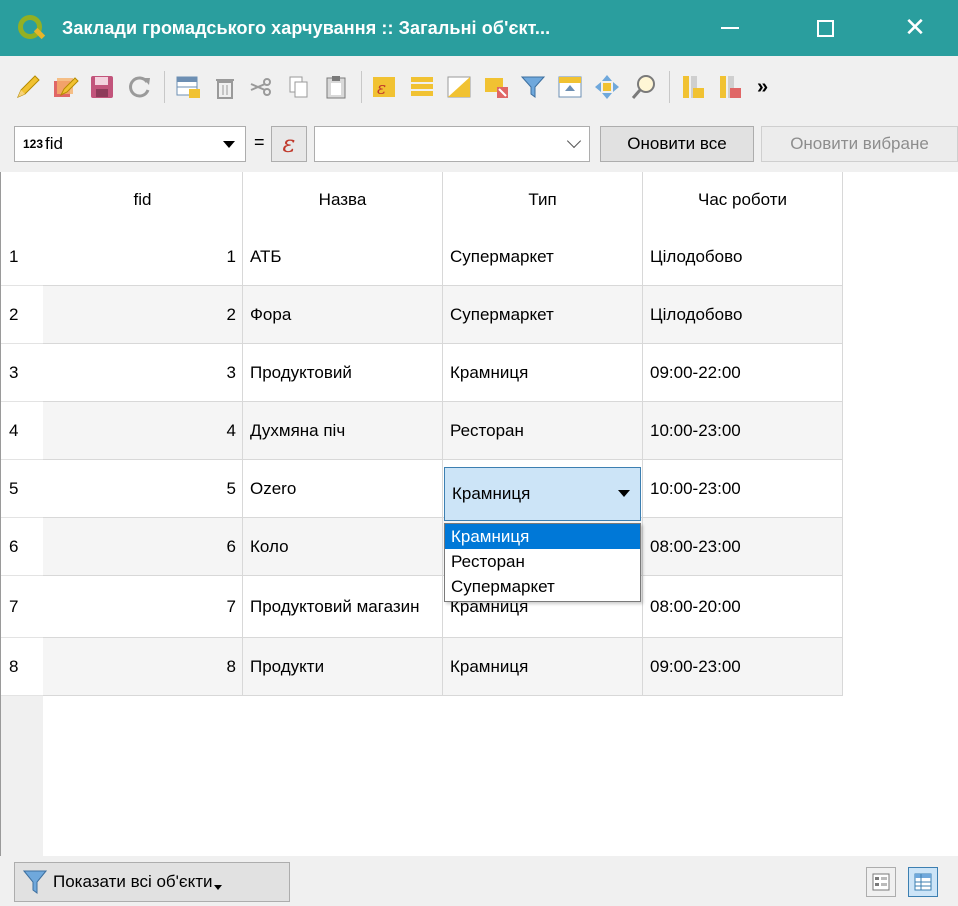  Describe the element at coordinates (188, 87) in the screenshot. I see `add-feature-icon` at that location.